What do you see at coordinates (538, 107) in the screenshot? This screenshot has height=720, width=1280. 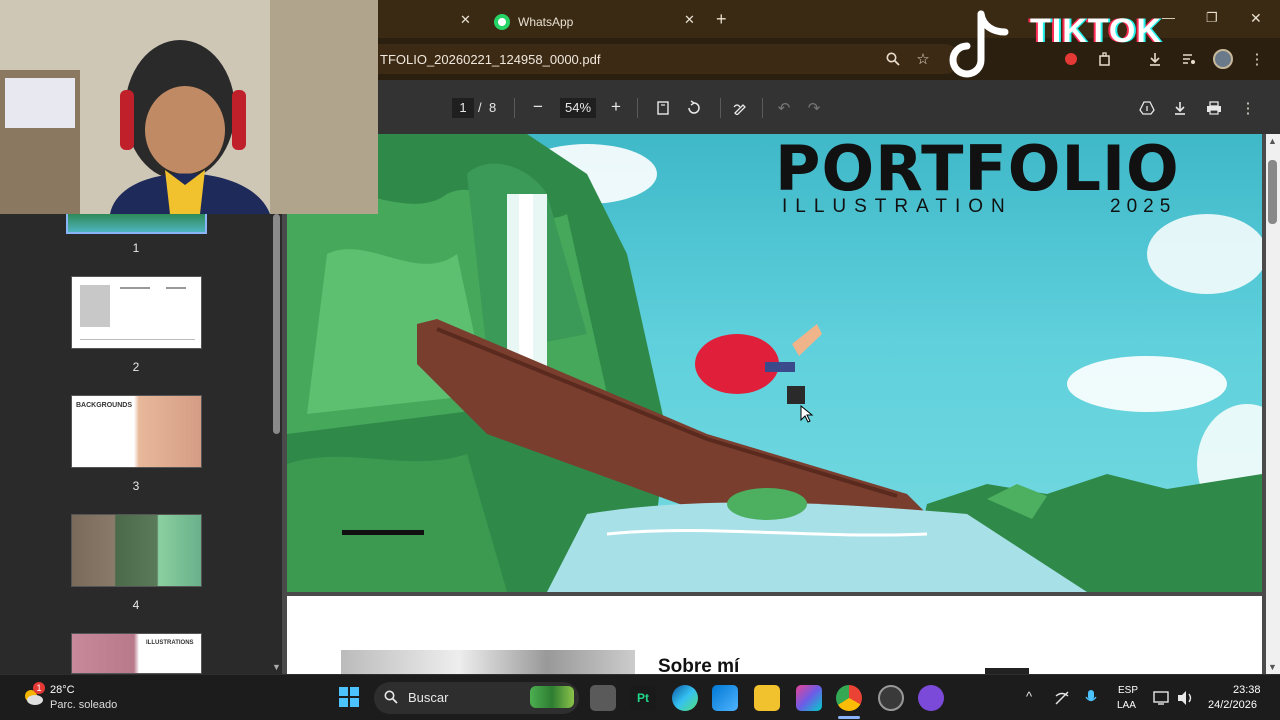 I see `zoom-out-button: −` at bounding box center [538, 107].